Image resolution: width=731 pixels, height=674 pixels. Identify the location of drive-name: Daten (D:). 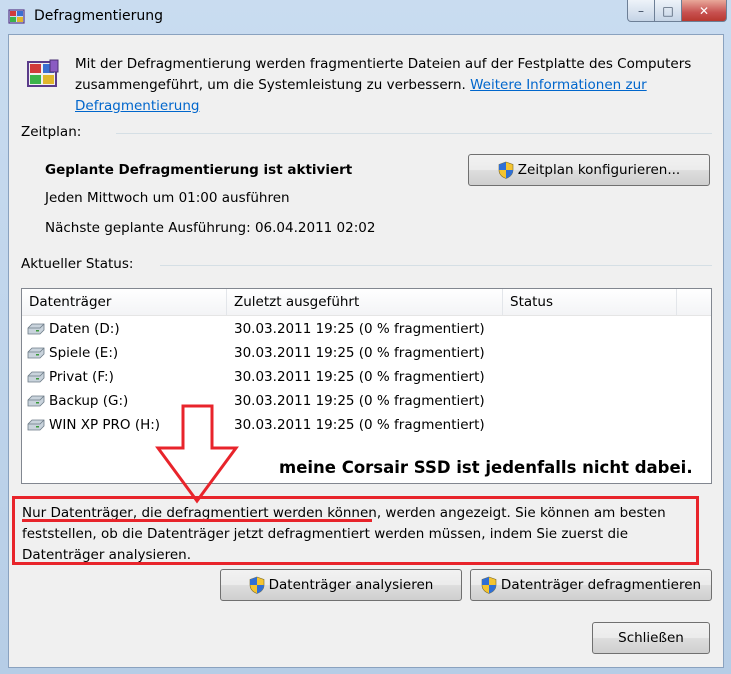
(84, 329).